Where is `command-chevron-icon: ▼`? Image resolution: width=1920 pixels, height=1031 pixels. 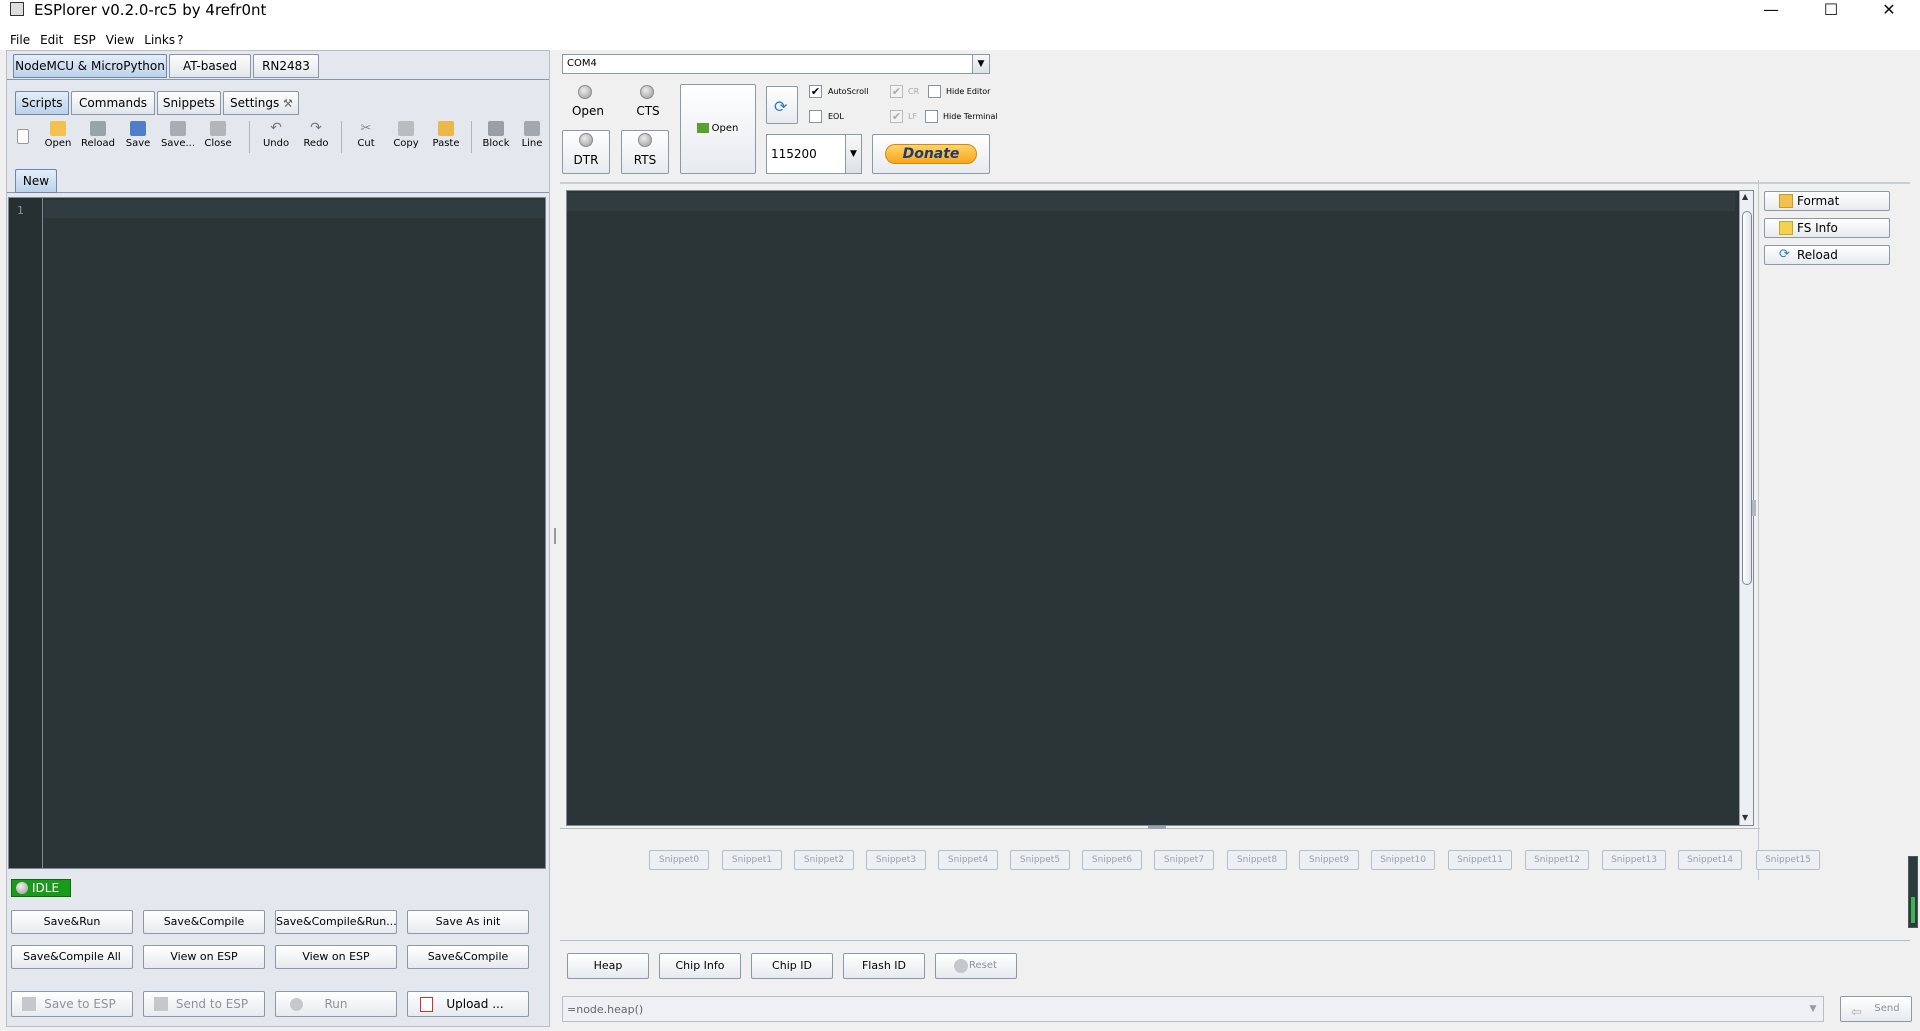
command-chevron-icon: ▼ is located at coordinates (1813, 1009).